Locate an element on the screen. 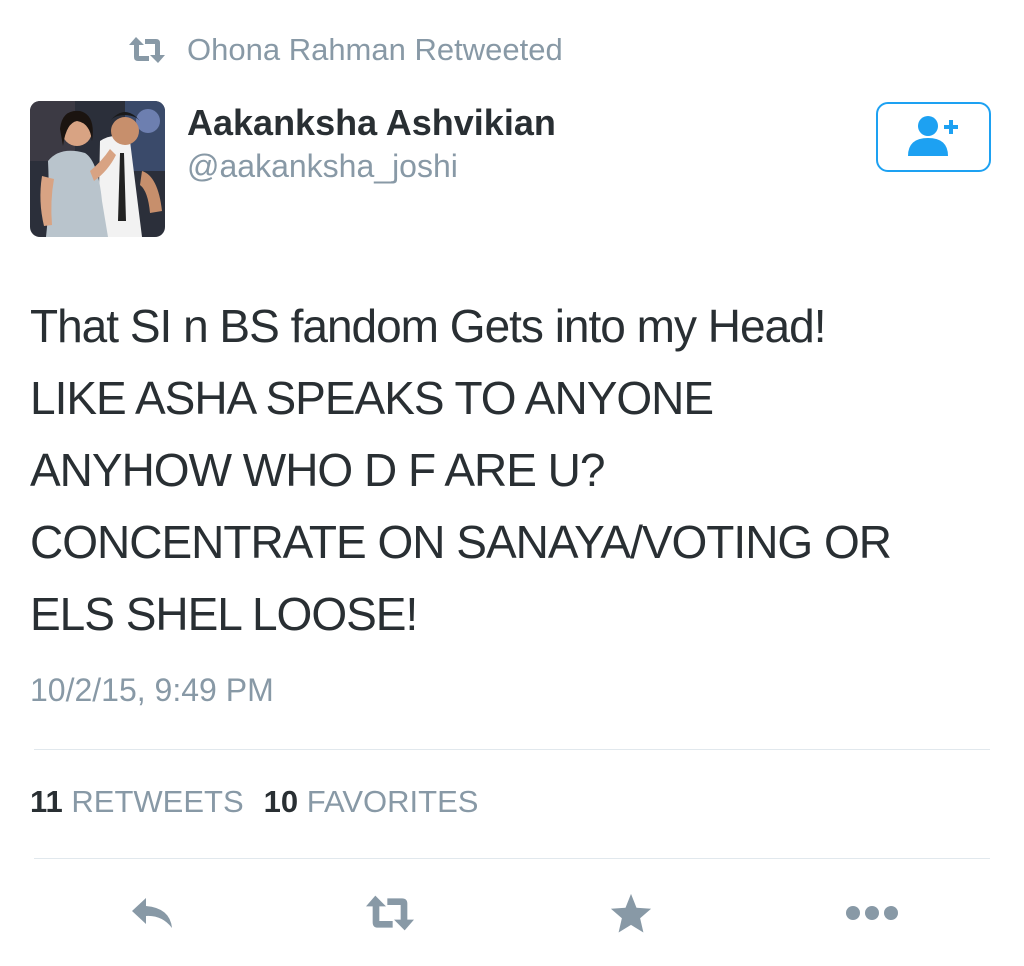 This screenshot has height=966, width=1024. retweets-stat: 11 RETWEETS is located at coordinates (137, 802).